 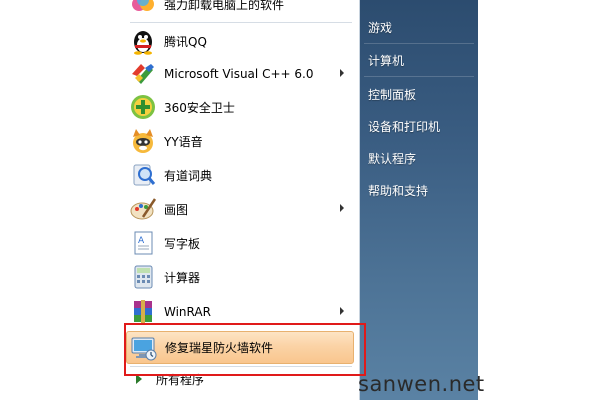 What do you see at coordinates (183, 141) in the screenshot?
I see `program-label: YY语音` at bounding box center [183, 141].